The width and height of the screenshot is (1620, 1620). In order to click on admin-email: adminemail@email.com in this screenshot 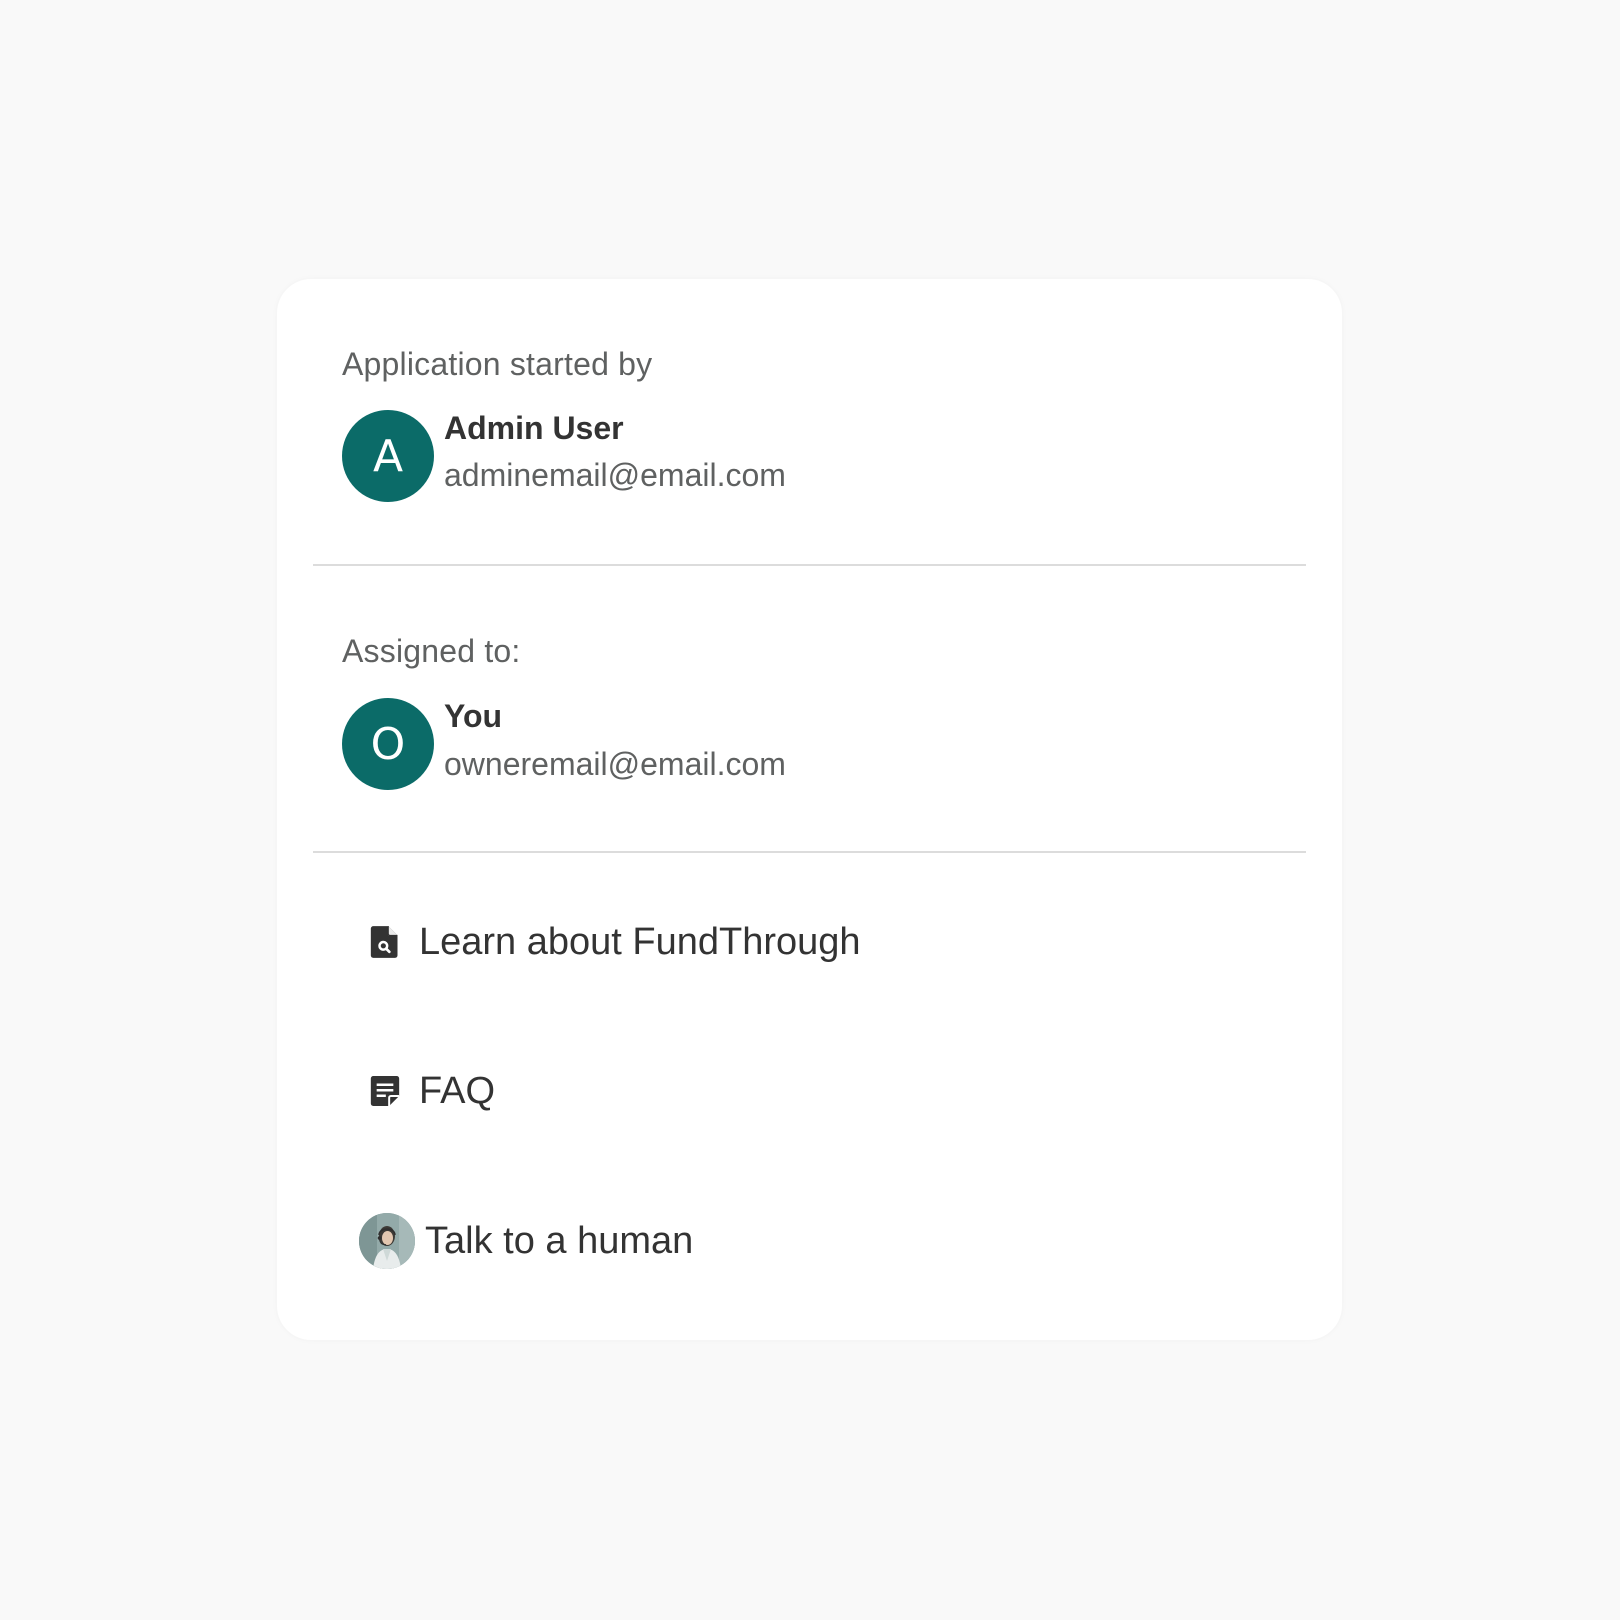, I will do `click(615, 475)`.